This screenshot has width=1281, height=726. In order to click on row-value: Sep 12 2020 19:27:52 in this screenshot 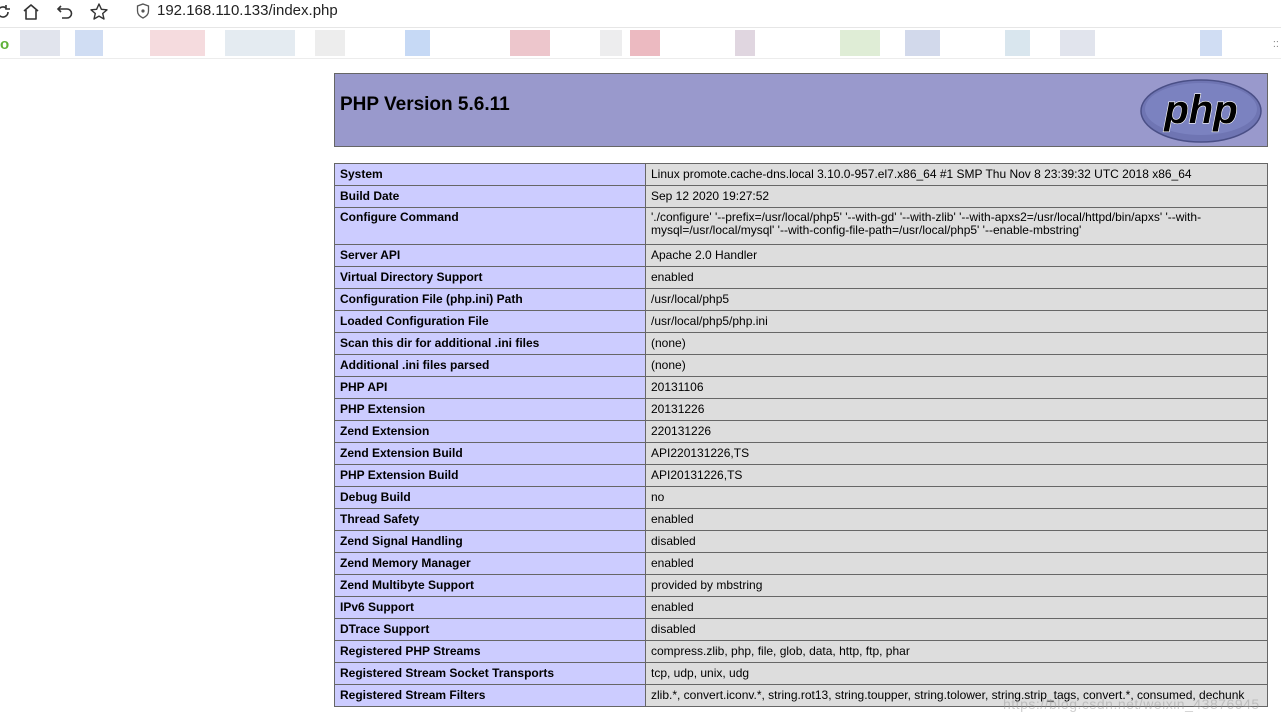, I will do `click(956, 196)`.